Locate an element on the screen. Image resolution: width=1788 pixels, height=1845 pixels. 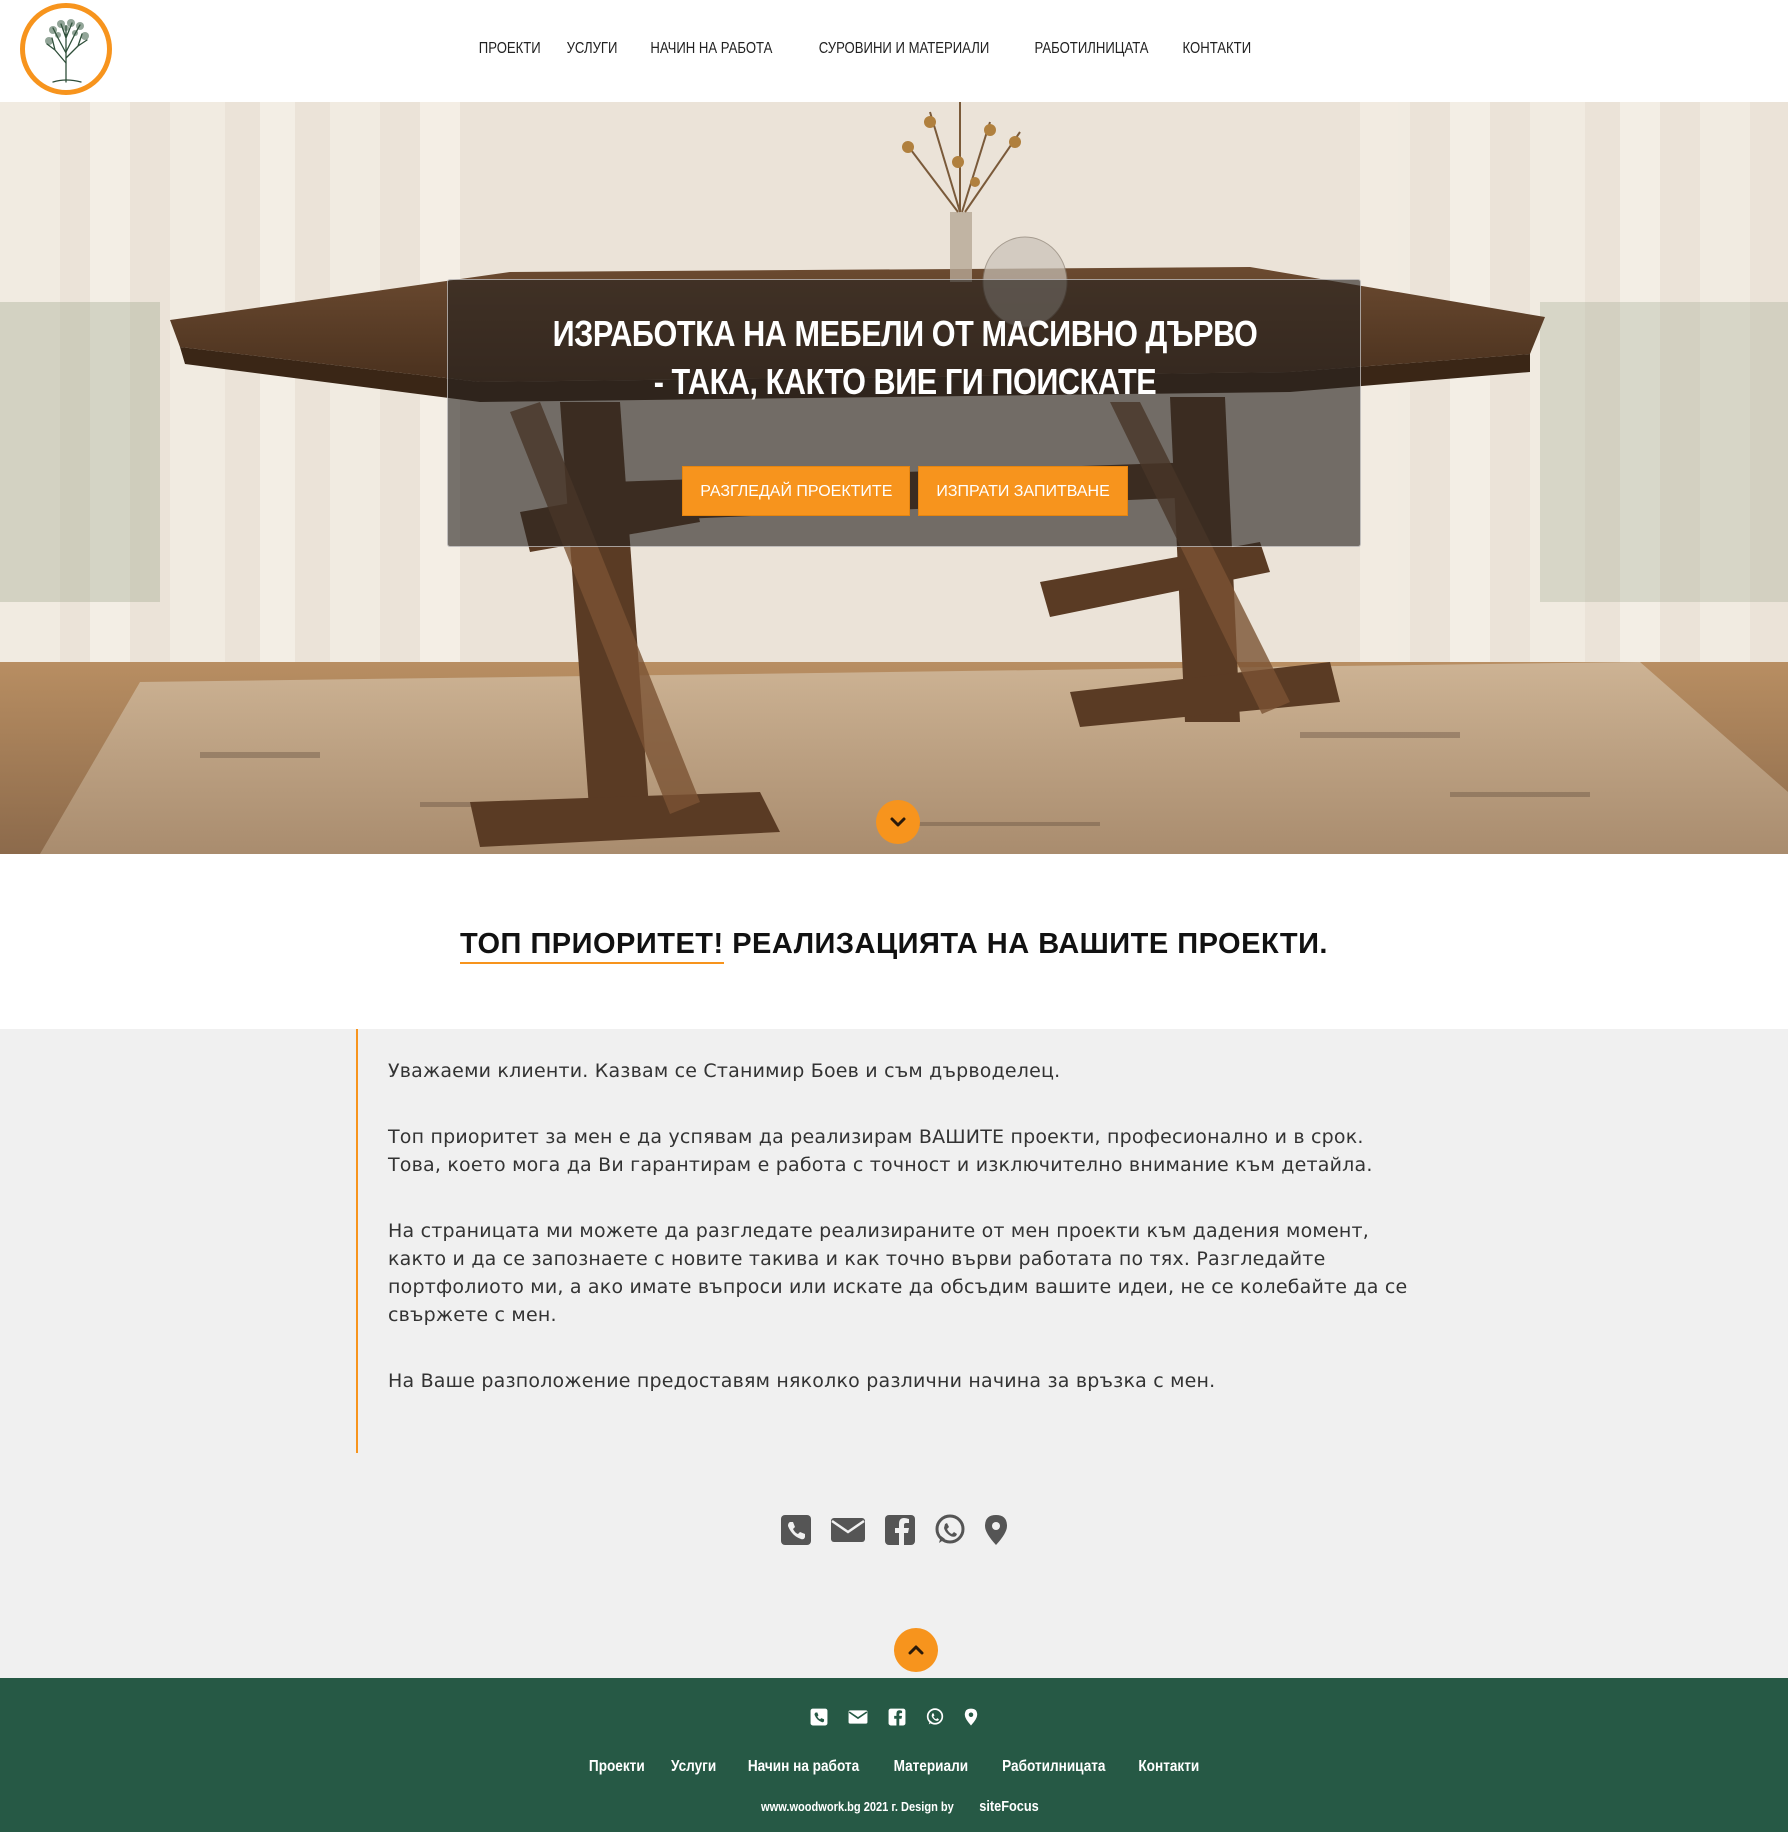
footer-whatsapp-icon is located at coordinates (935, 1717).